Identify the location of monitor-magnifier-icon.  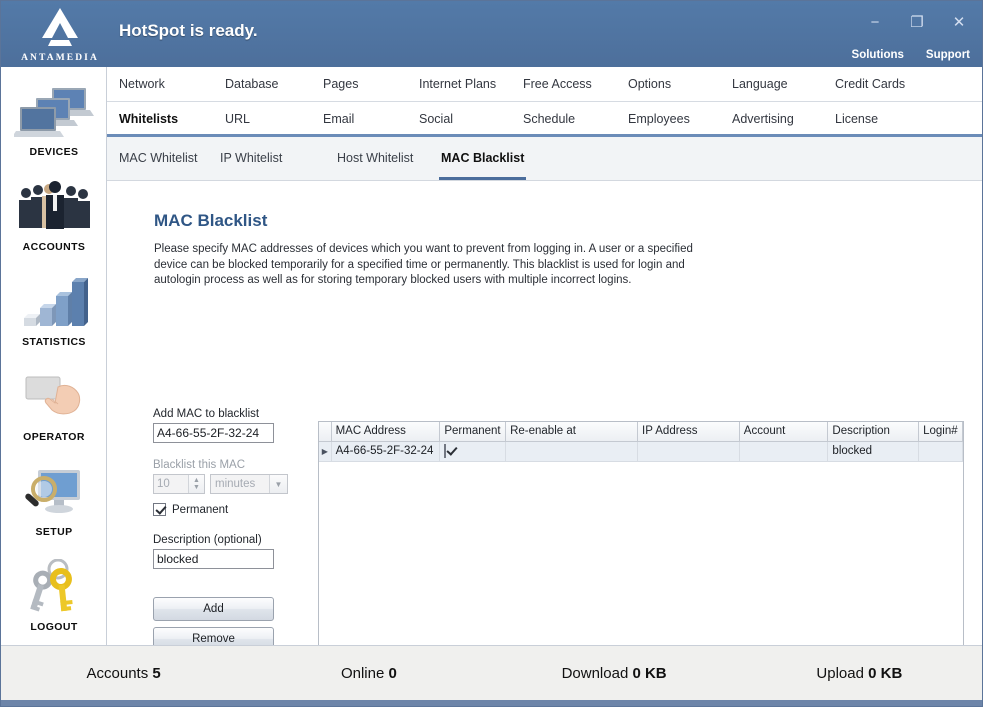
(54, 492).